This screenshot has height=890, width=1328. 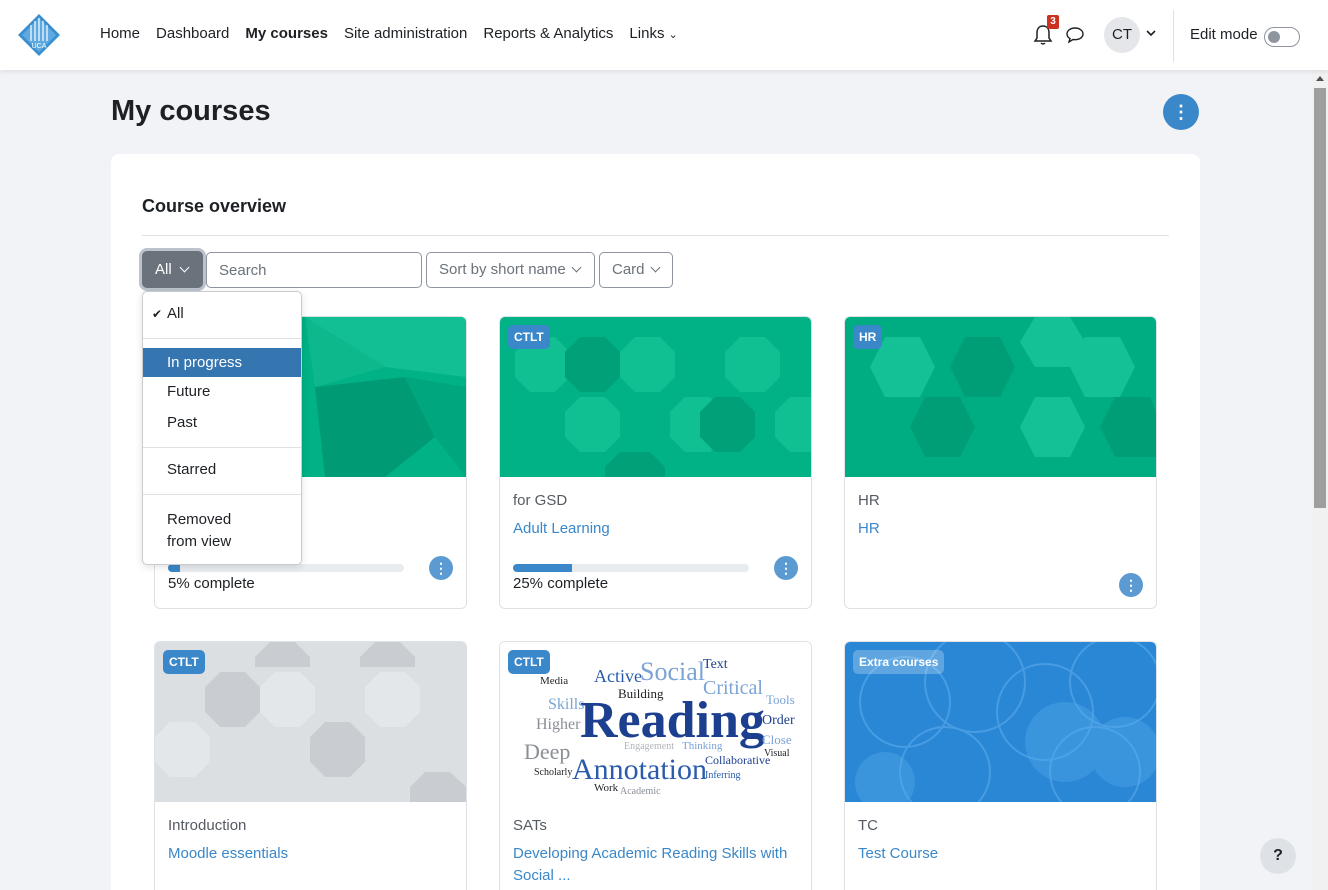 I want to click on course-name-link: HR, so click(x=1003, y=529).